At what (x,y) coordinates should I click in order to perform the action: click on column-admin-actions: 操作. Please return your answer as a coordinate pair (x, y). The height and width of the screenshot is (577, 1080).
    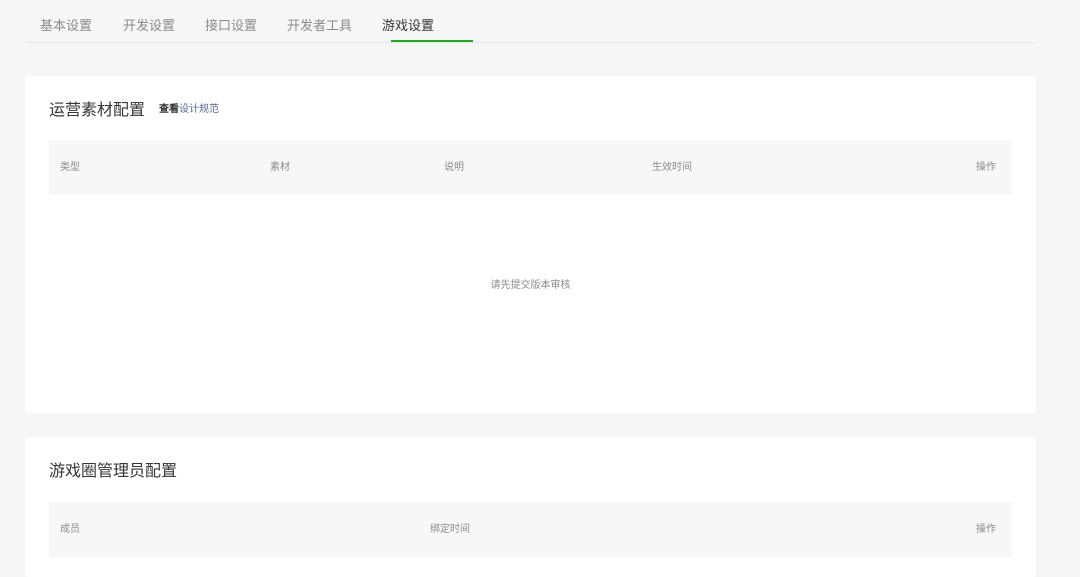
    Looking at the image, I should click on (986, 529).